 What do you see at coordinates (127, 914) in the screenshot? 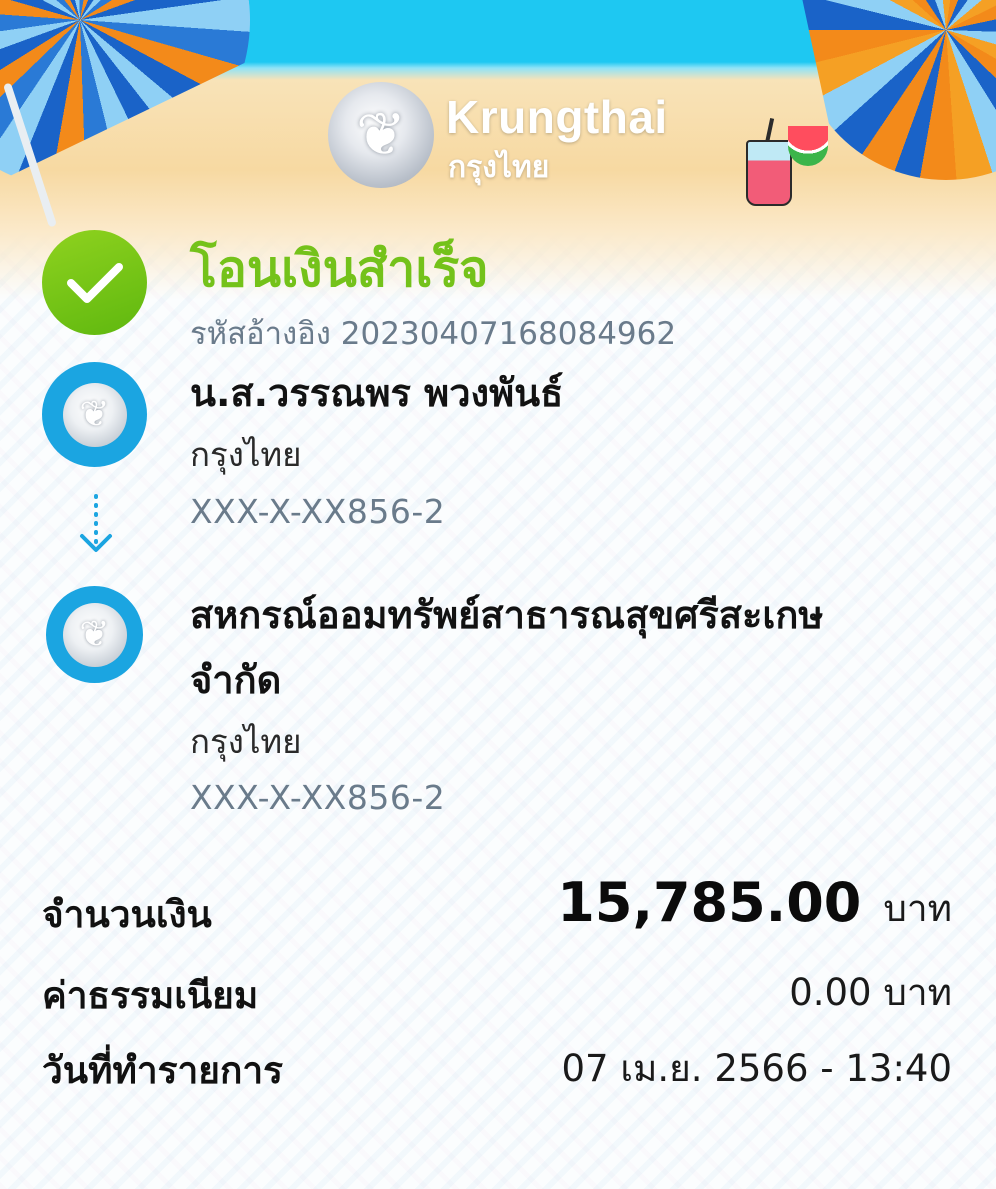
I see `amount-label: จำนวนเงิน` at bounding box center [127, 914].